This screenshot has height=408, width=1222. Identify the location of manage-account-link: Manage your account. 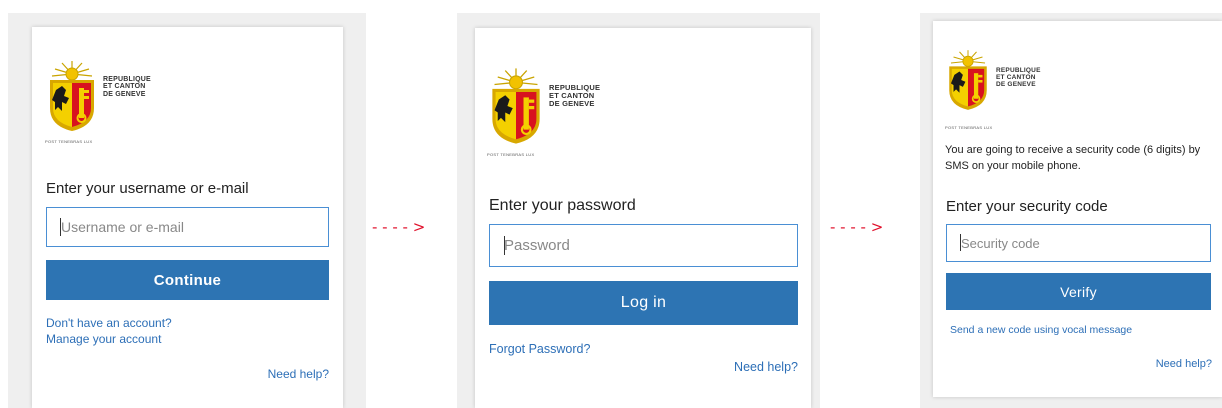
(103, 339).